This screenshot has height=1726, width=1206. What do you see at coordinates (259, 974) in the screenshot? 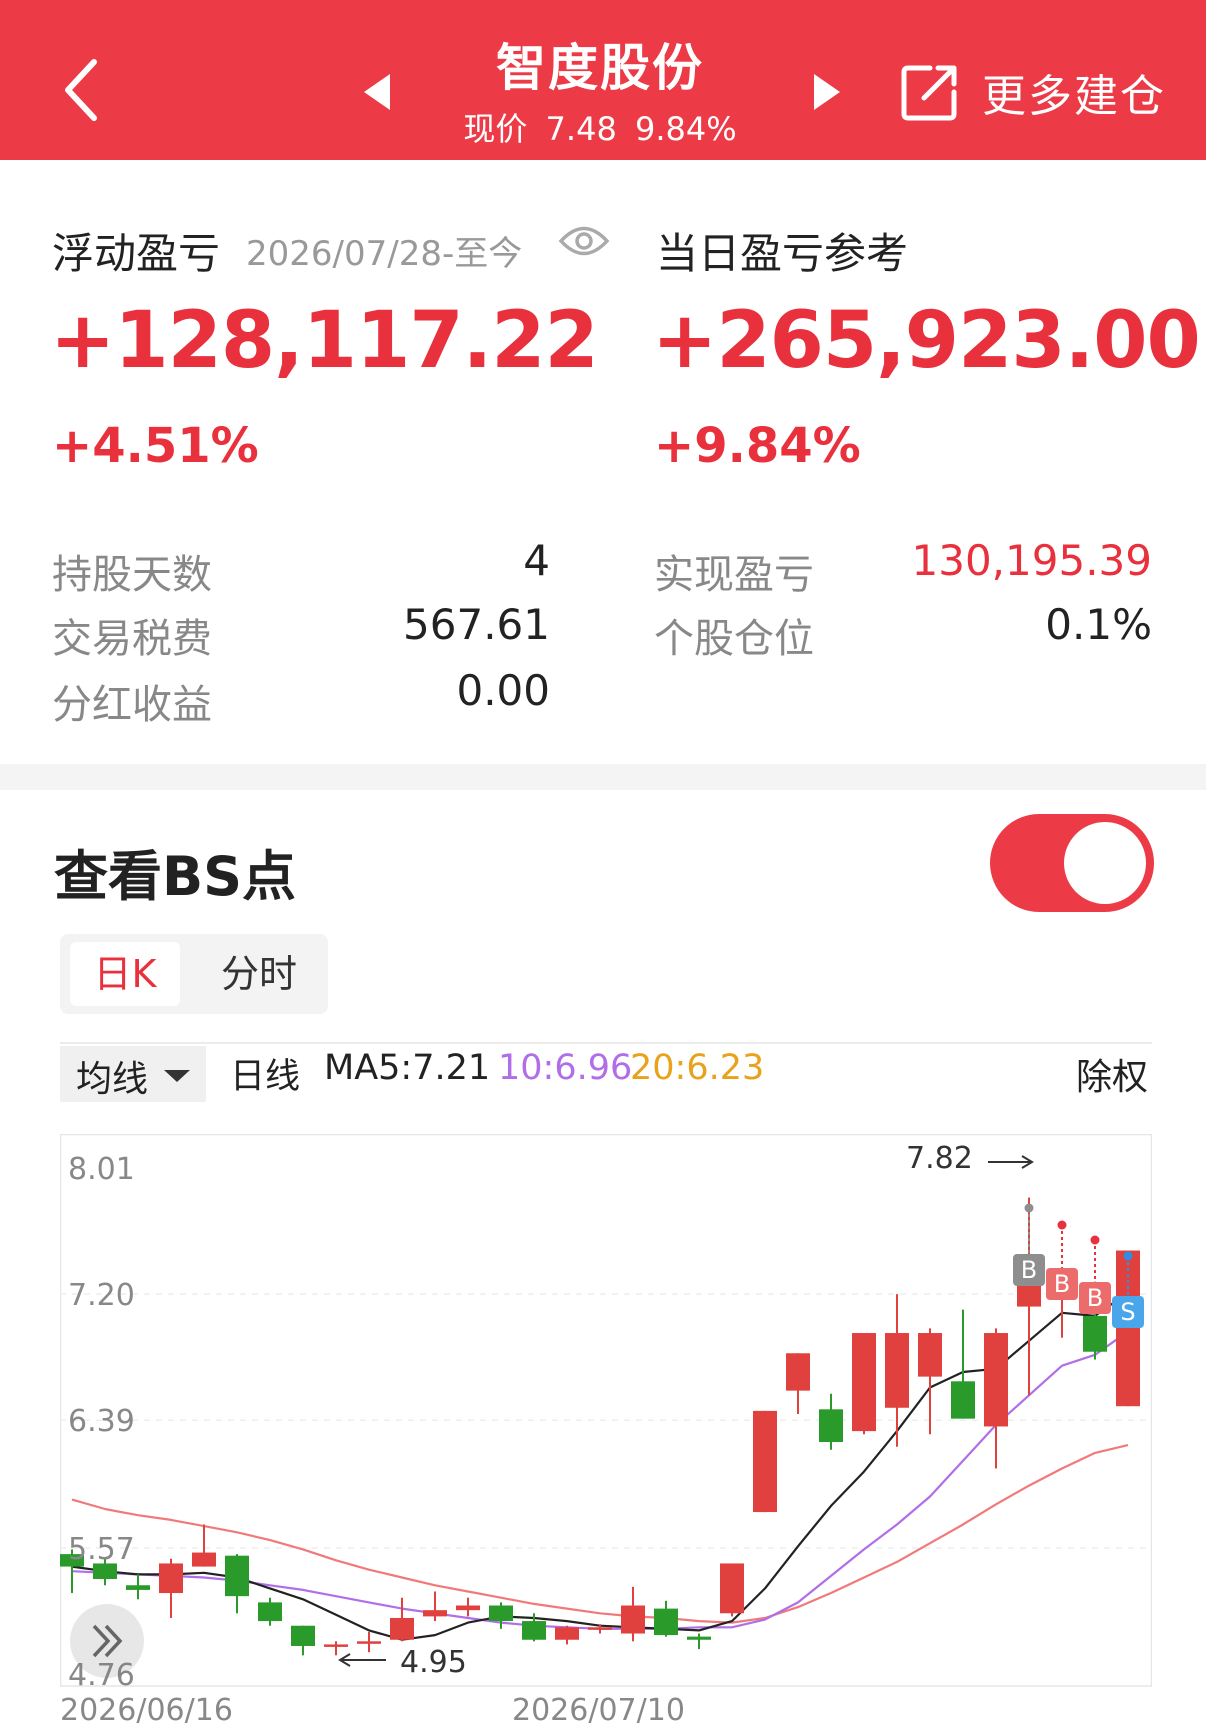
I see `tab-intraday: 分时` at bounding box center [259, 974].